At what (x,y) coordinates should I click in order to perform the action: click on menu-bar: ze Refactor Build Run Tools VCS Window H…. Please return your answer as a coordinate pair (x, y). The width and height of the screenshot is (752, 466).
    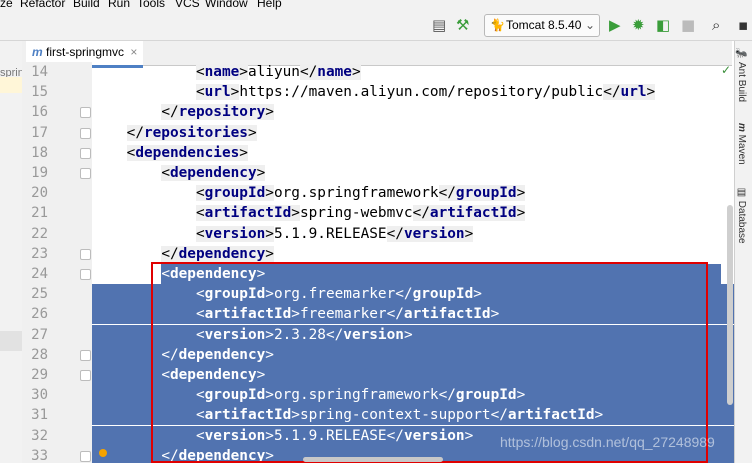
    Looking at the image, I should click on (376, 5).